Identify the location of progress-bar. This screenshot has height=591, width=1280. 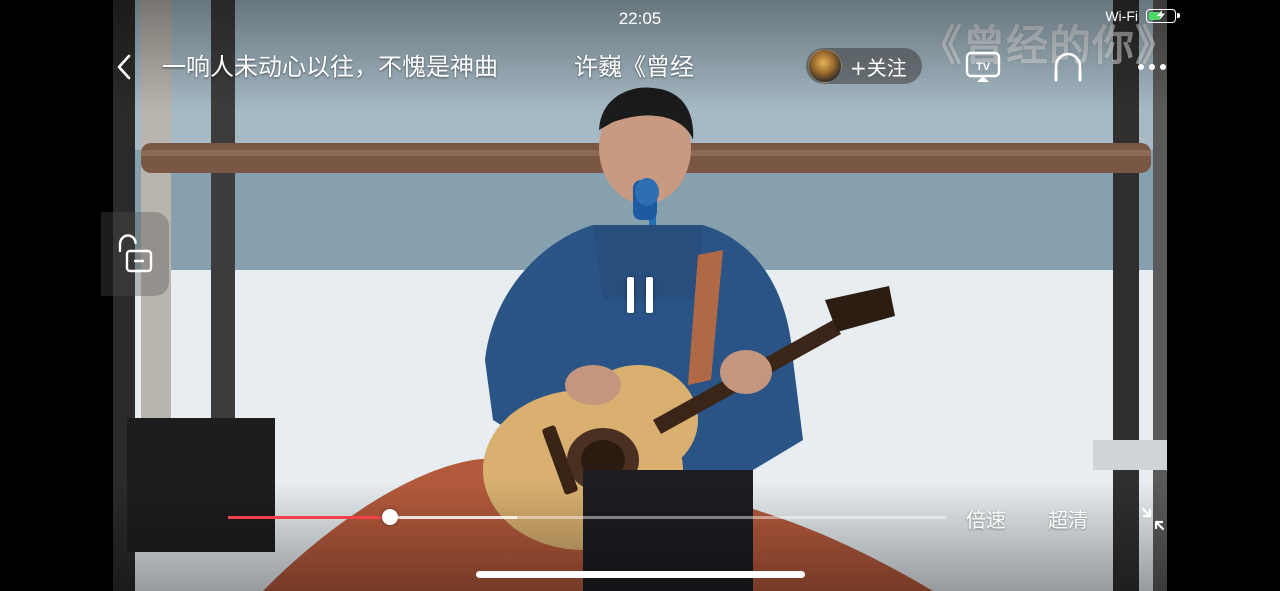
(587, 517).